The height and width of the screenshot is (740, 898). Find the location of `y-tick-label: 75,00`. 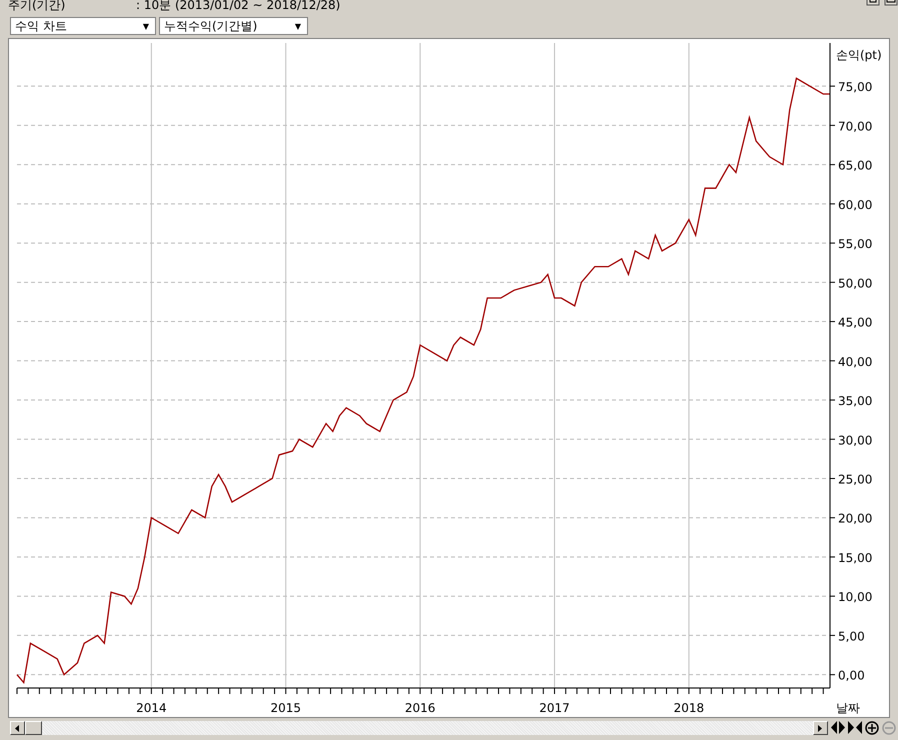

y-tick-label: 75,00 is located at coordinates (855, 87).